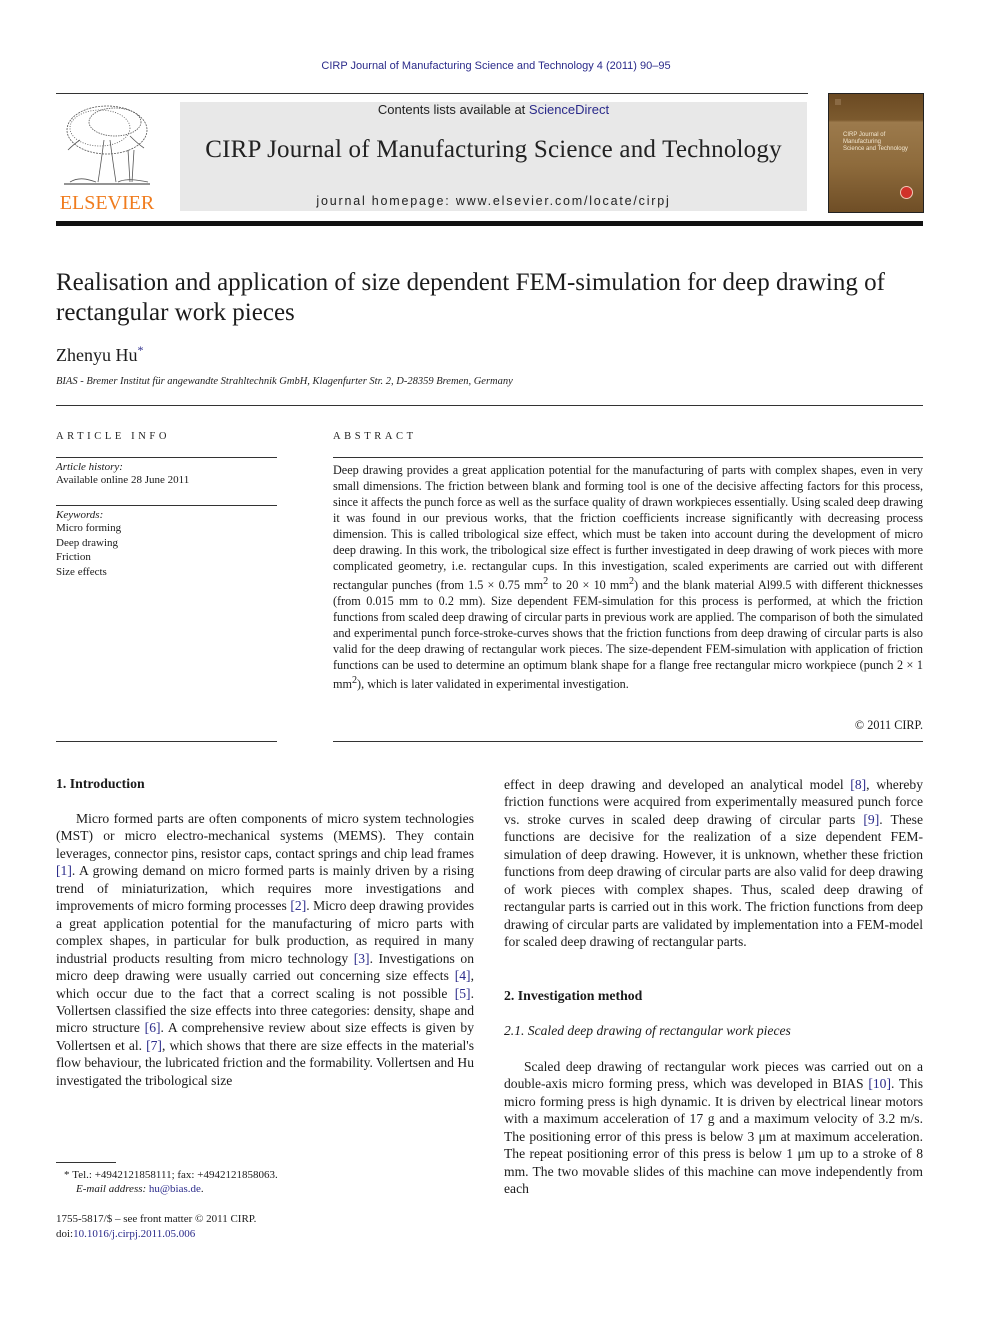  What do you see at coordinates (140, 1189) in the screenshot?
I see `email-footnote: E-mail address: hu@bias.de.` at bounding box center [140, 1189].